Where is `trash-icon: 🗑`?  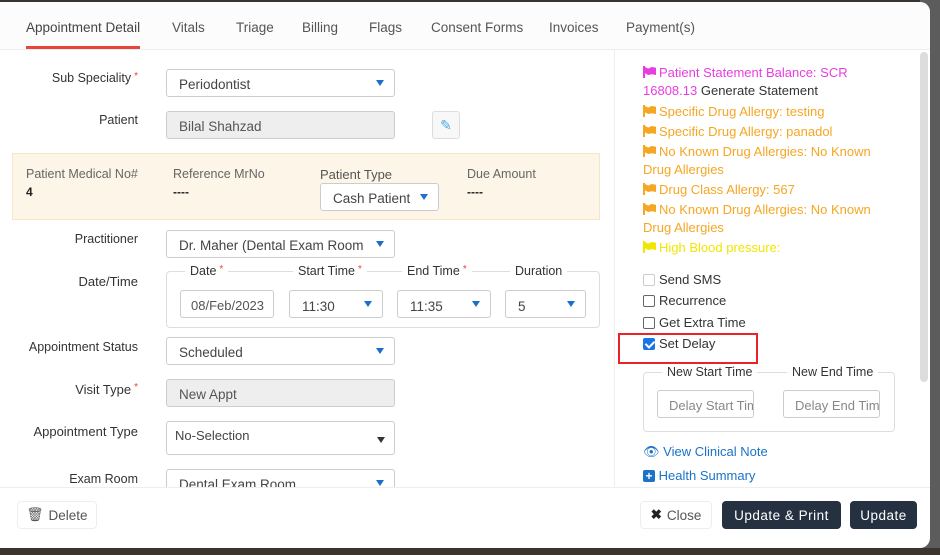
trash-icon: 🗑 is located at coordinates (35, 514).